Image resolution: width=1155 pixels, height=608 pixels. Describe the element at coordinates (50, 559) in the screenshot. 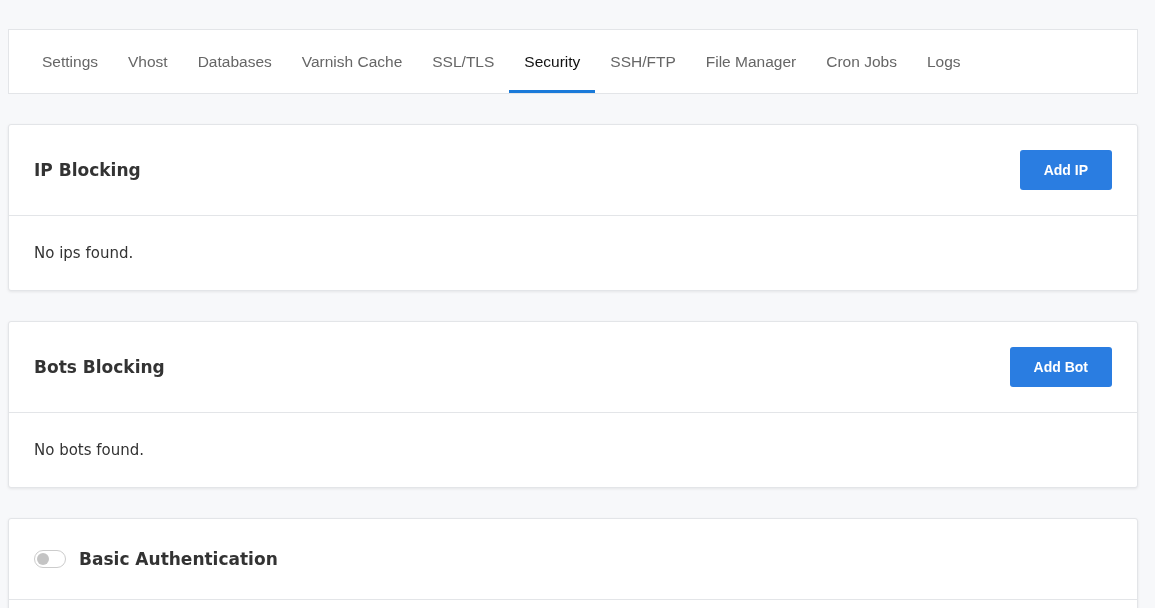

I see `toggle-switch` at that location.